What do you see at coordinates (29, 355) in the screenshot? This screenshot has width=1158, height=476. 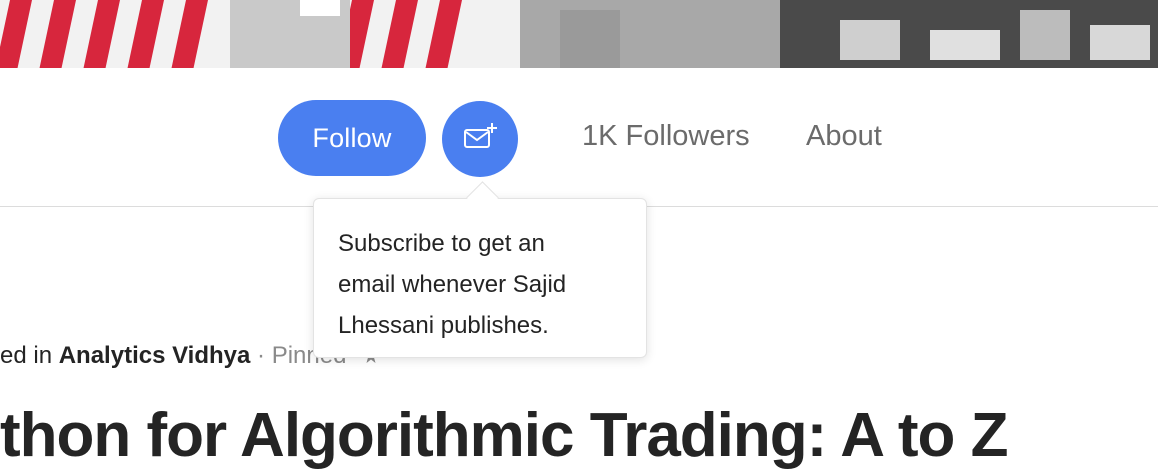 I see `published-prefix: ed in` at bounding box center [29, 355].